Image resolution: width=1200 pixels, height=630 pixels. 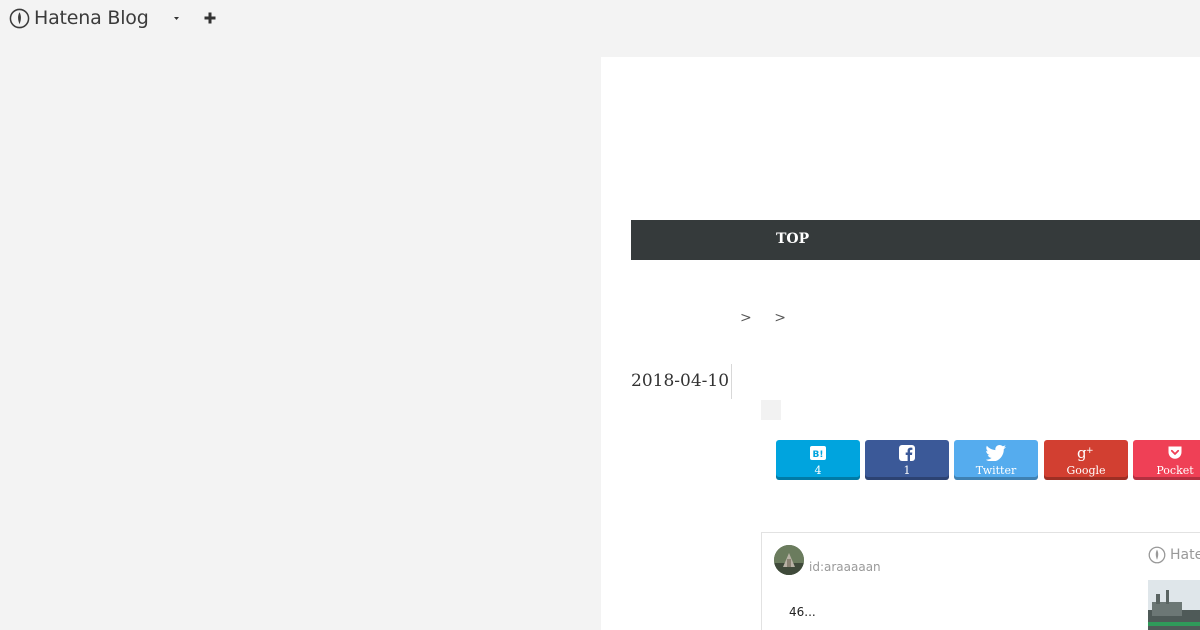 I want to click on twitter-icon, so click(x=996, y=453).